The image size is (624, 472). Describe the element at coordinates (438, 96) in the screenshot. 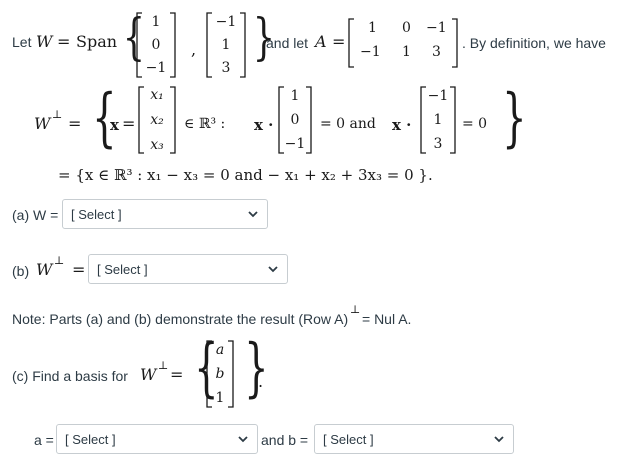

I see `dot-vec2-entry: −1` at that location.